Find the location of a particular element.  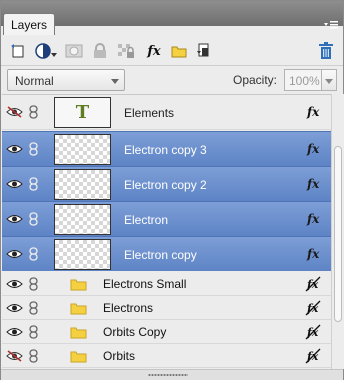

layer-name: Orbits Copy is located at coordinates (135, 332).